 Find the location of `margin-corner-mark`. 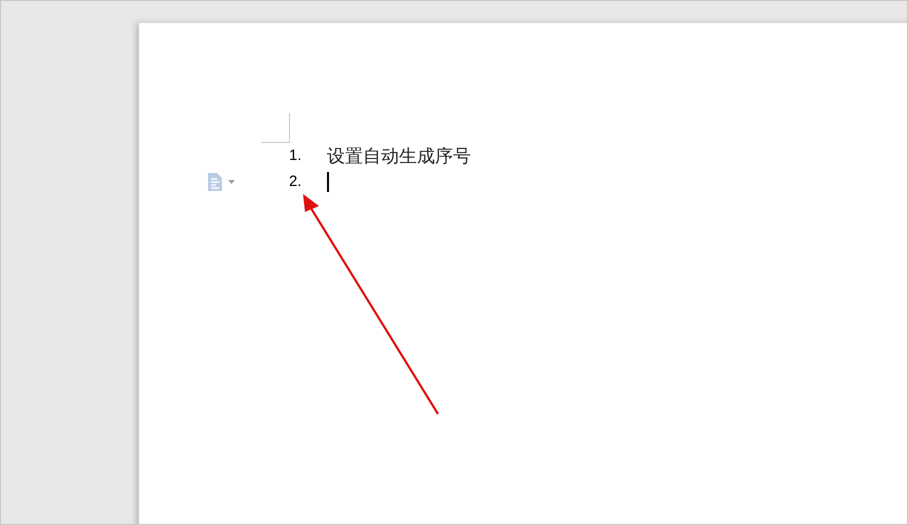

margin-corner-mark is located at coordinates (275, 128).